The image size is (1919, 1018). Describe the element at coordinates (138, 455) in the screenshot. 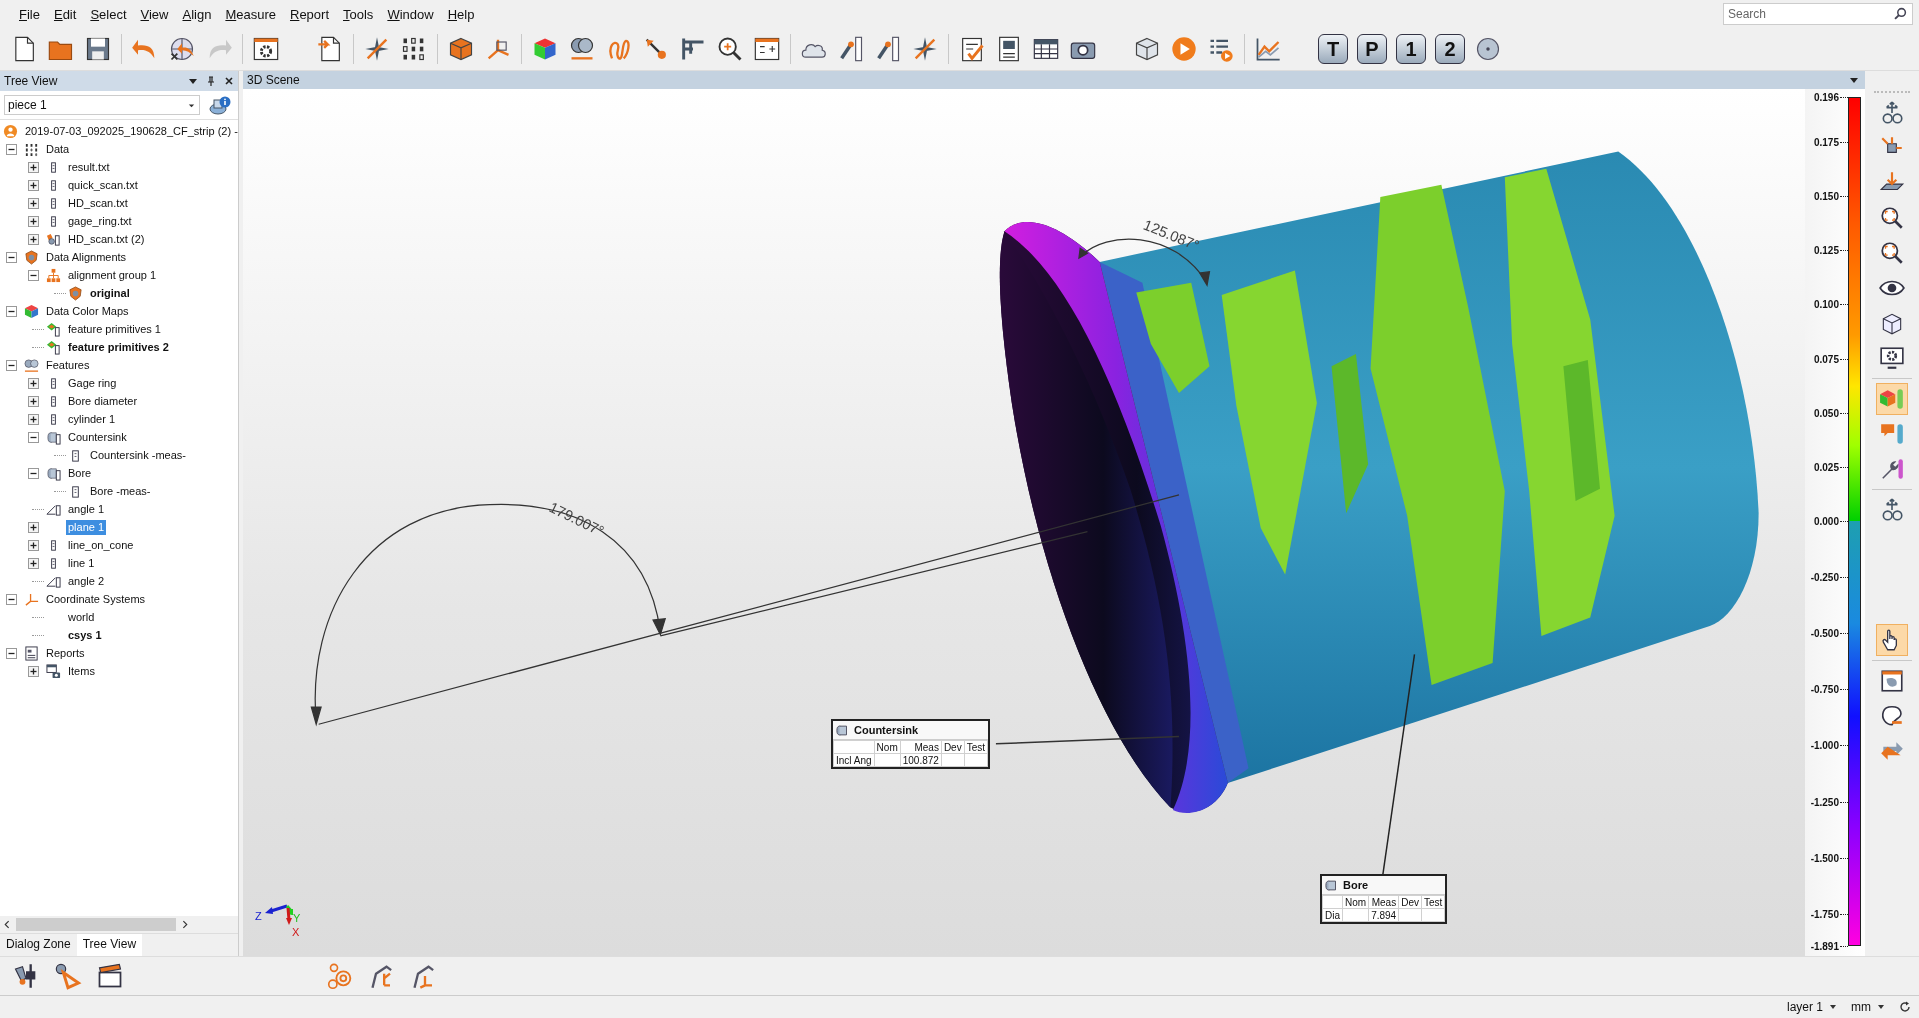

I see `tree-item: Countersink -meas-` at that location.